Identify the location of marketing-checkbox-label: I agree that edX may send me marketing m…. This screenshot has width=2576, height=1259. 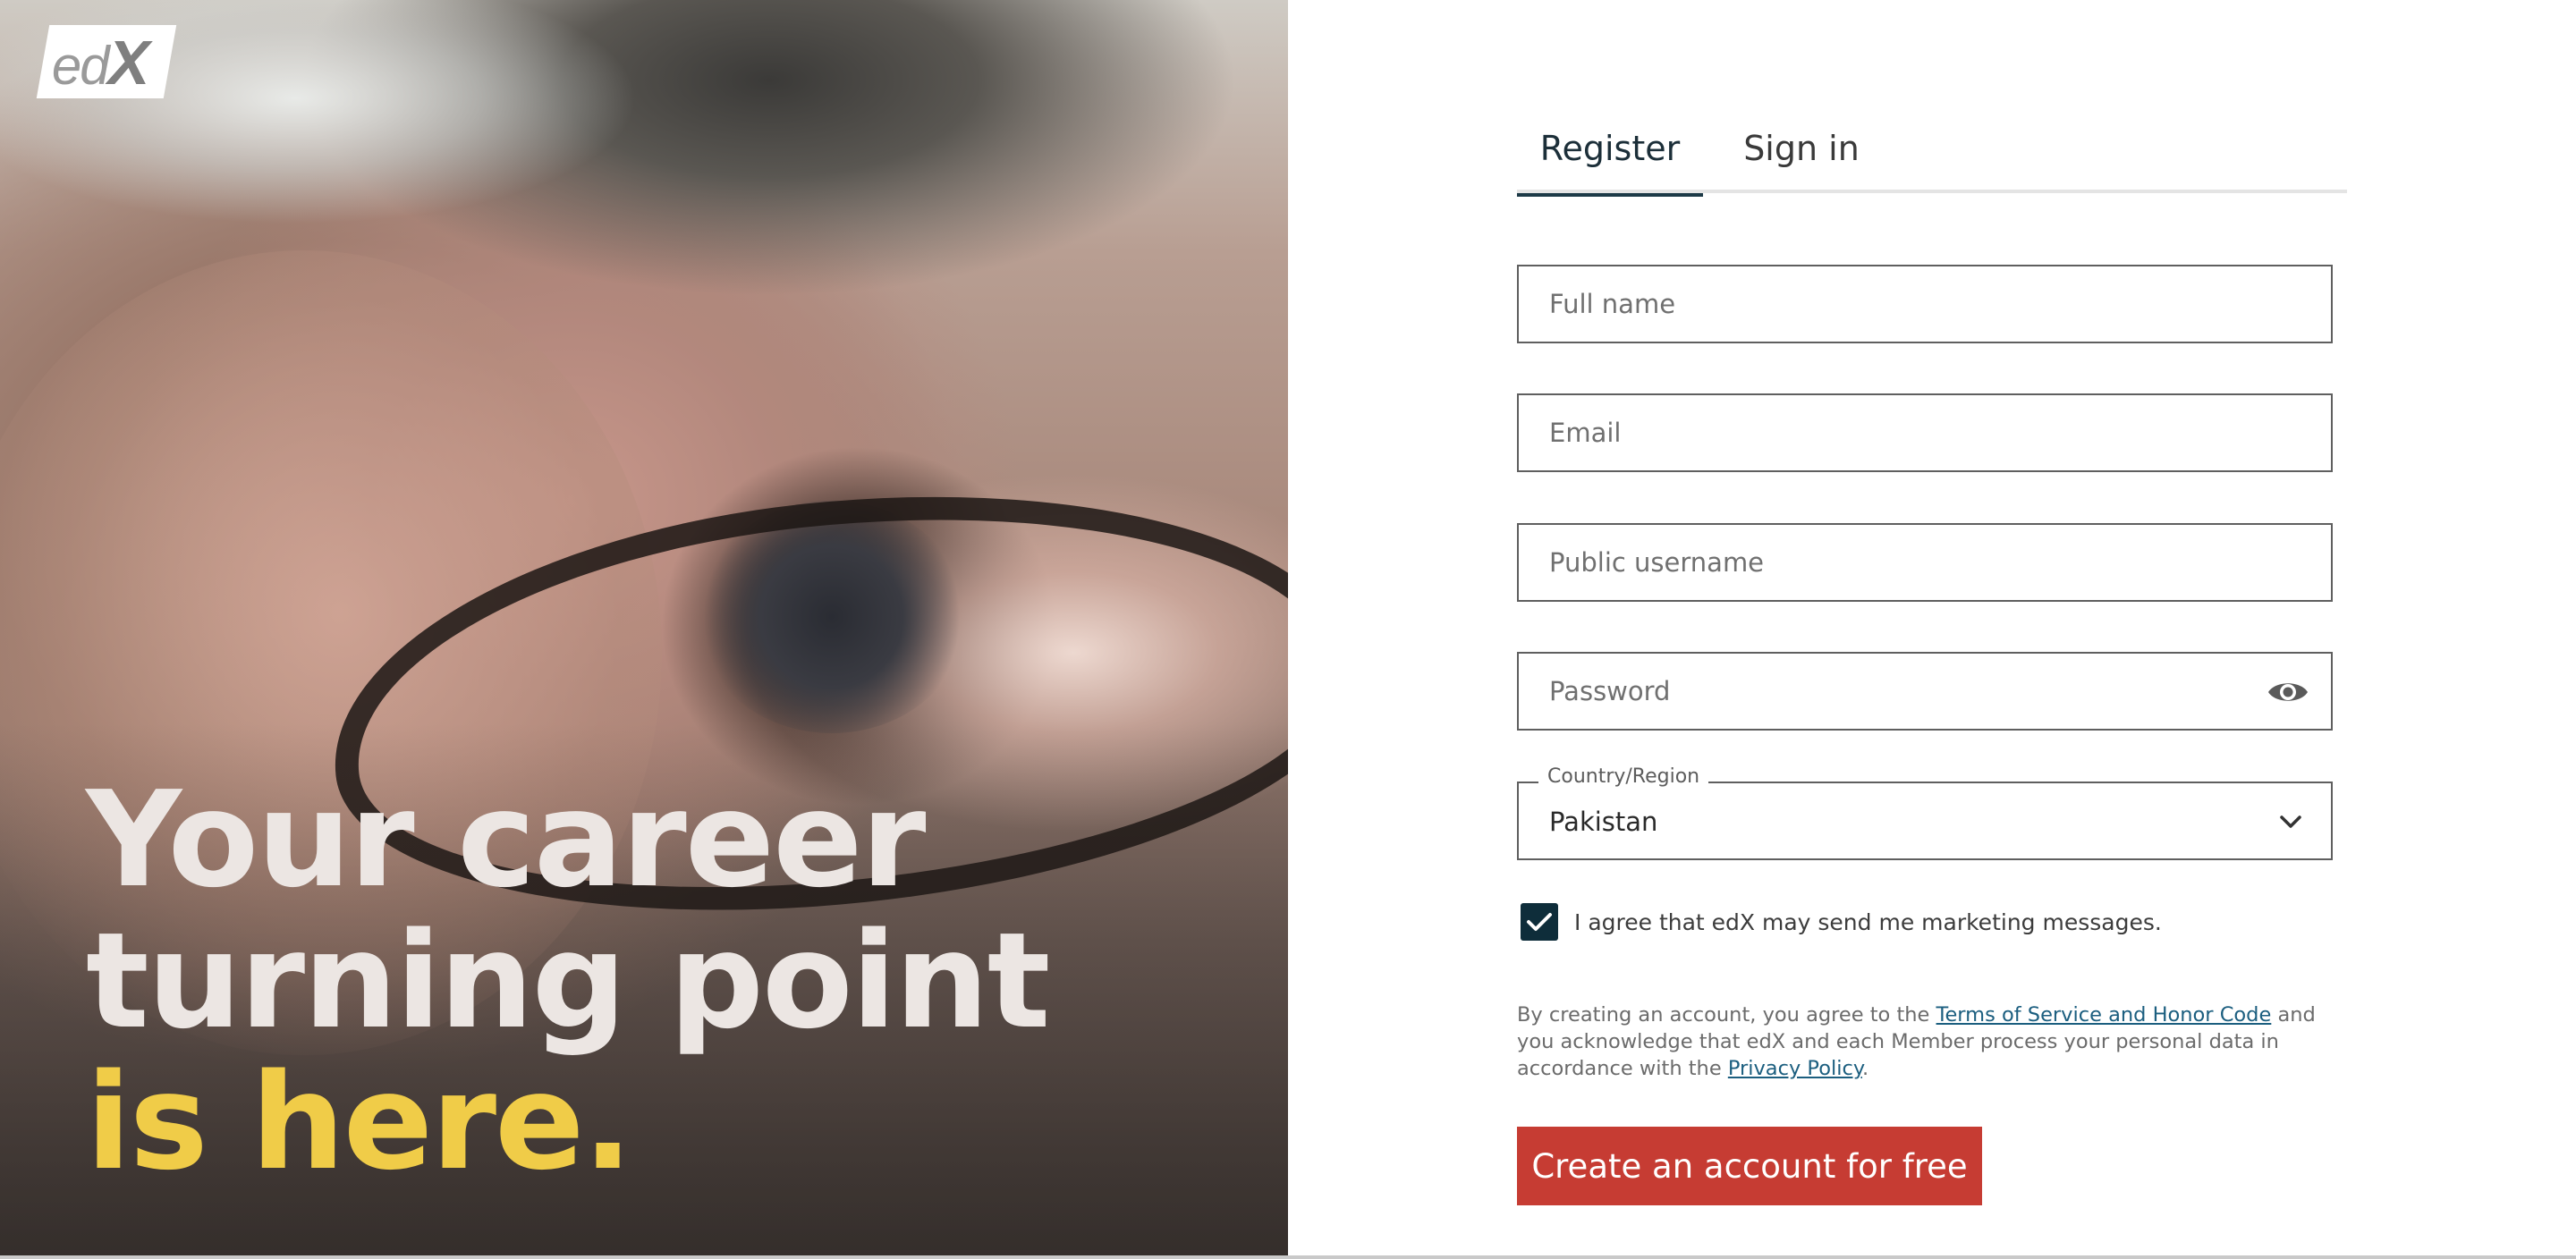
(1868, 922).